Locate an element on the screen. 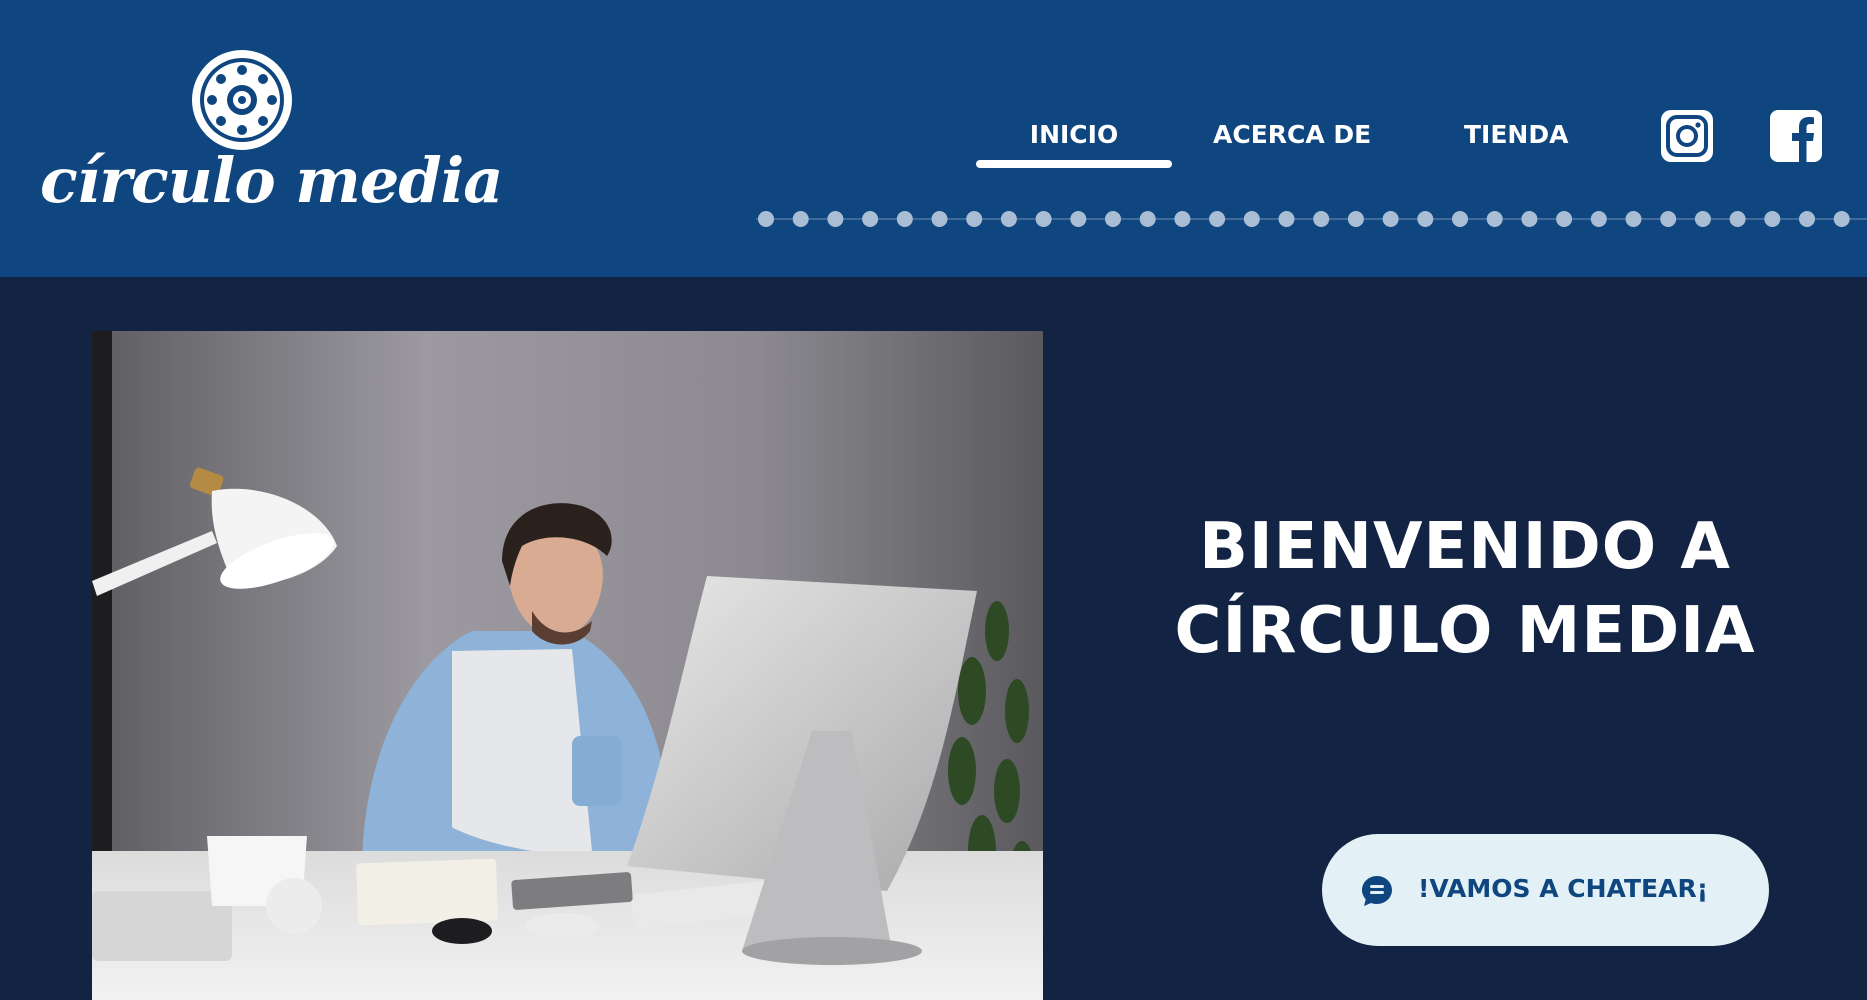 The image size is (1867, 1000). brand-wordmark: círculo media is located at coordinates (271, 181).